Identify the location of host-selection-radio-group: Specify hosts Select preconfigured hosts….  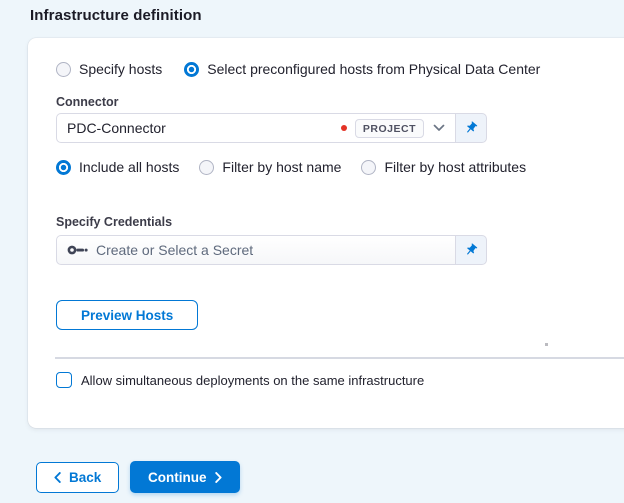
(298, 69).